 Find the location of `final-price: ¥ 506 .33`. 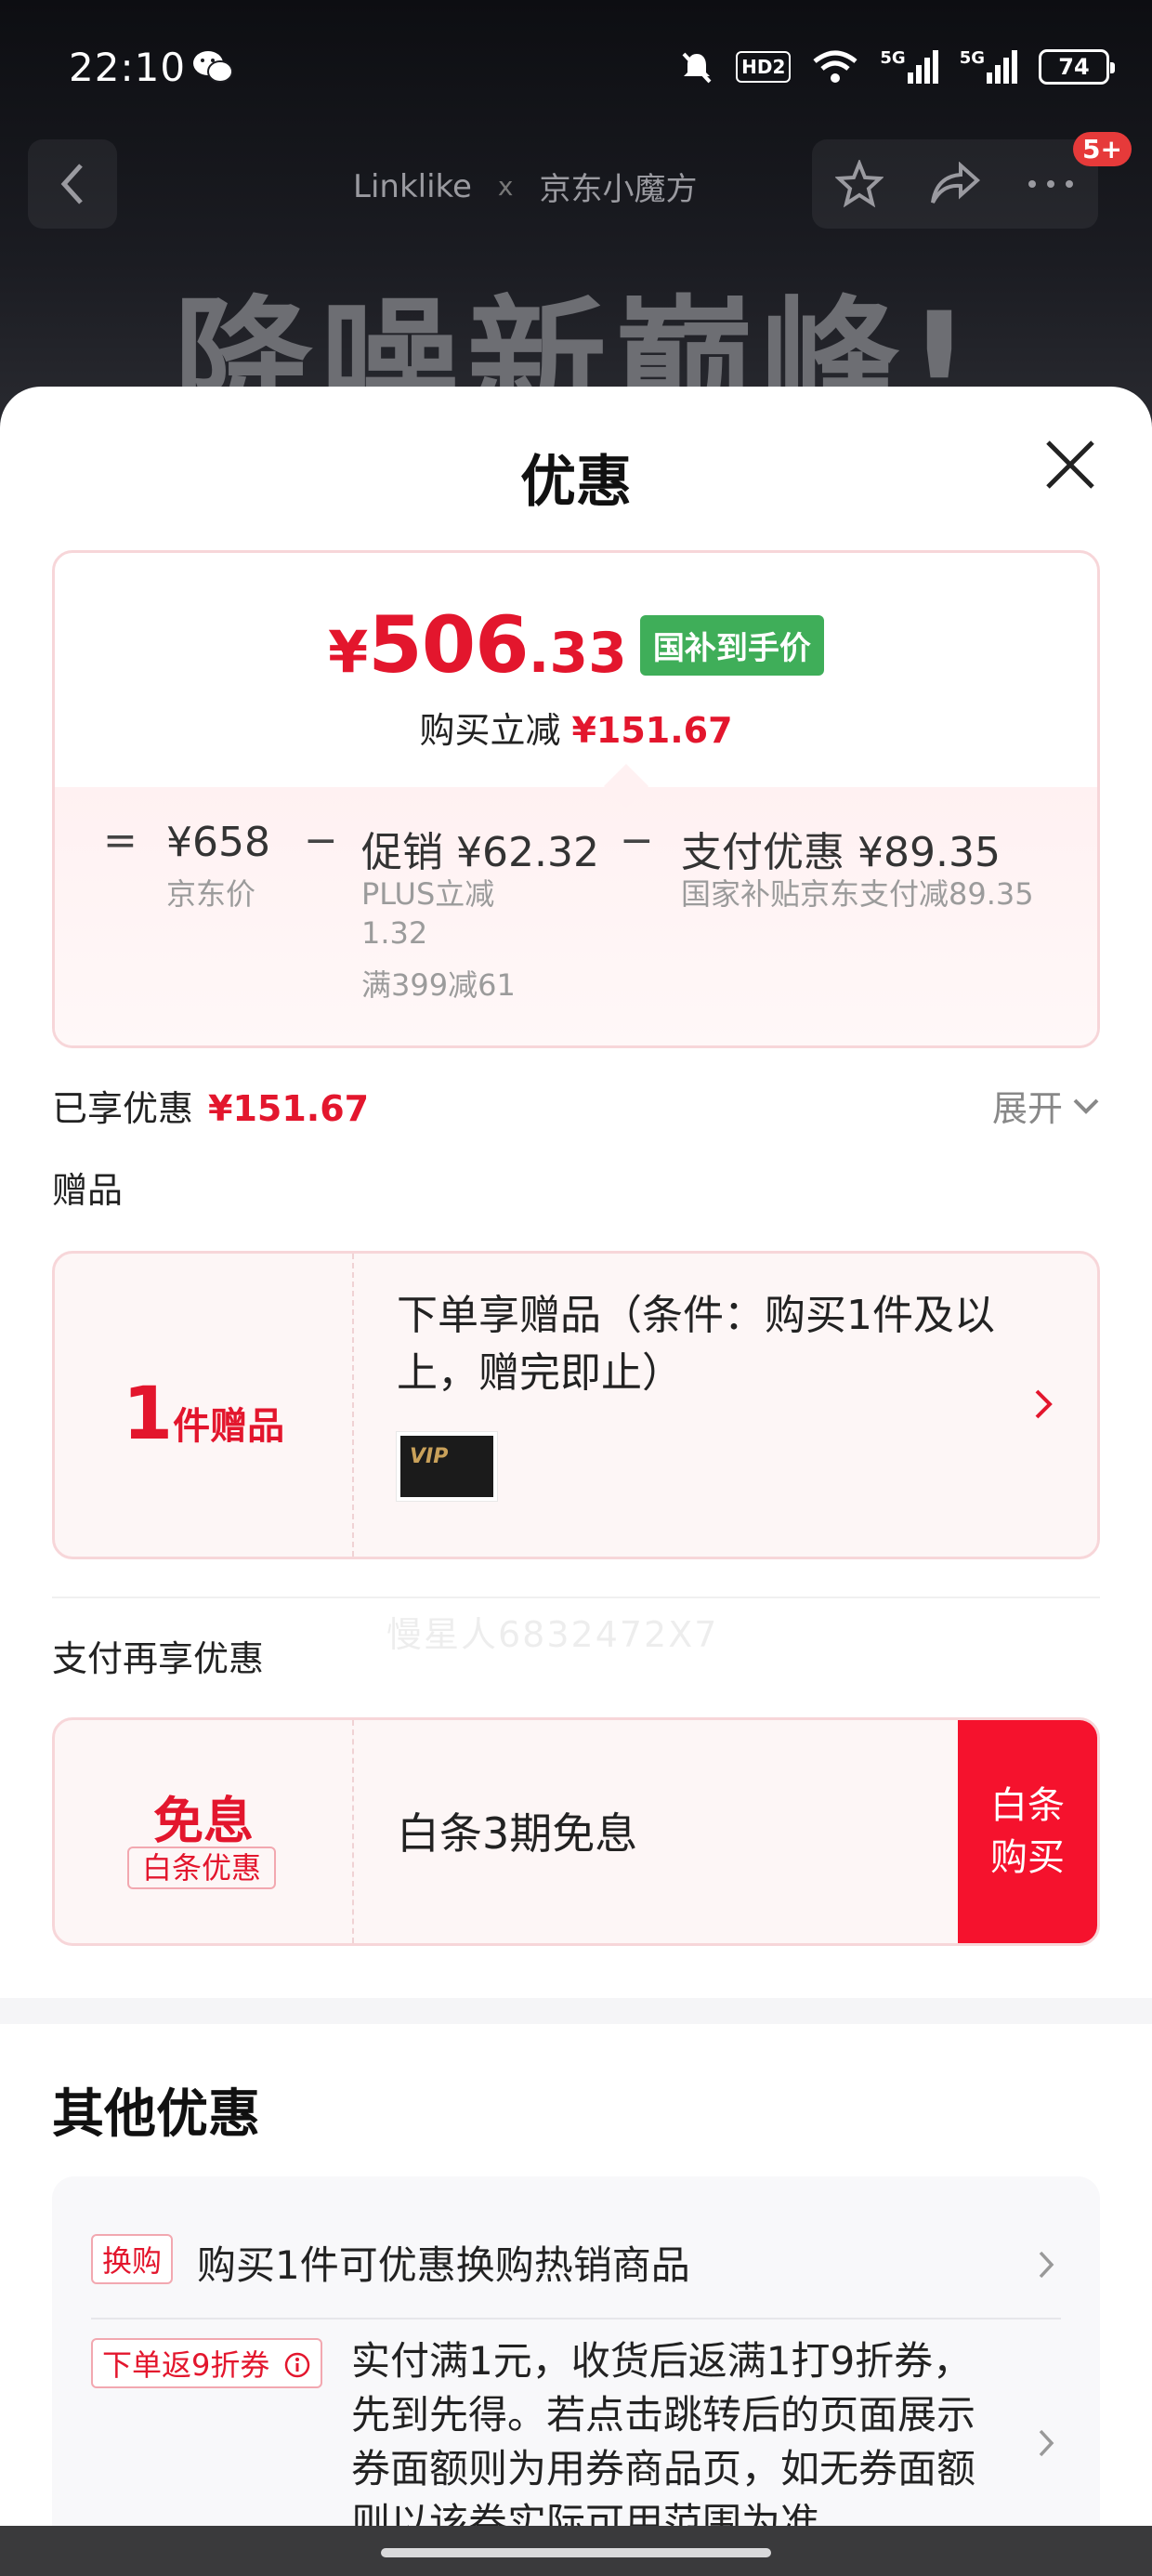

final-price: ¥ 506 .33 is located at coordinates (478, 644).